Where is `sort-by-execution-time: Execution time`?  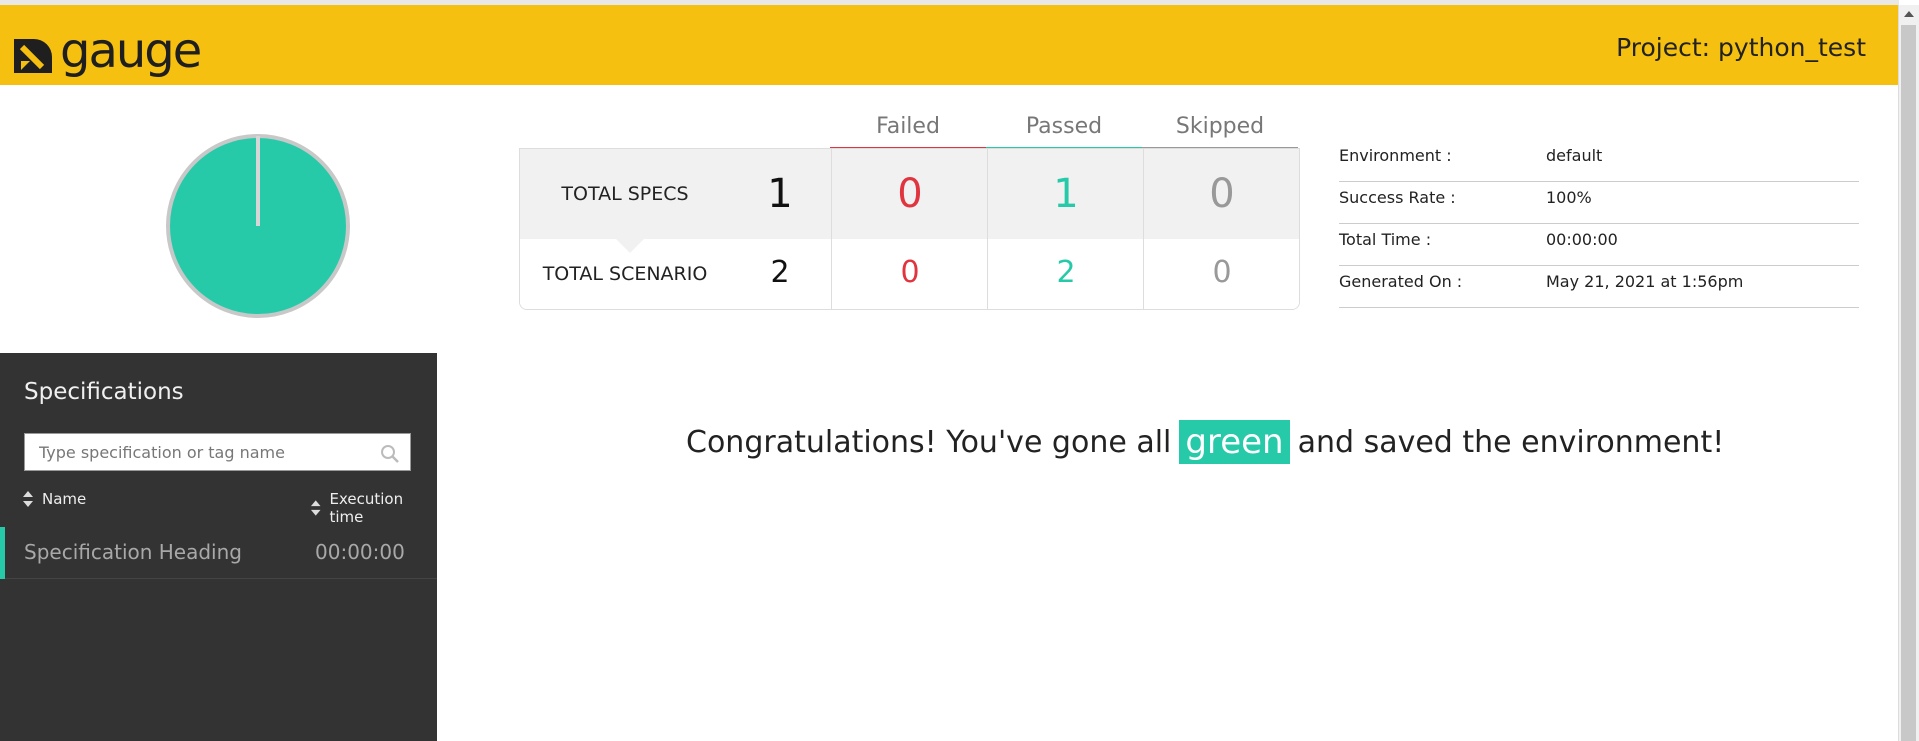 sort-by-execution-time: Execution time is located at coordinates (373, 508).